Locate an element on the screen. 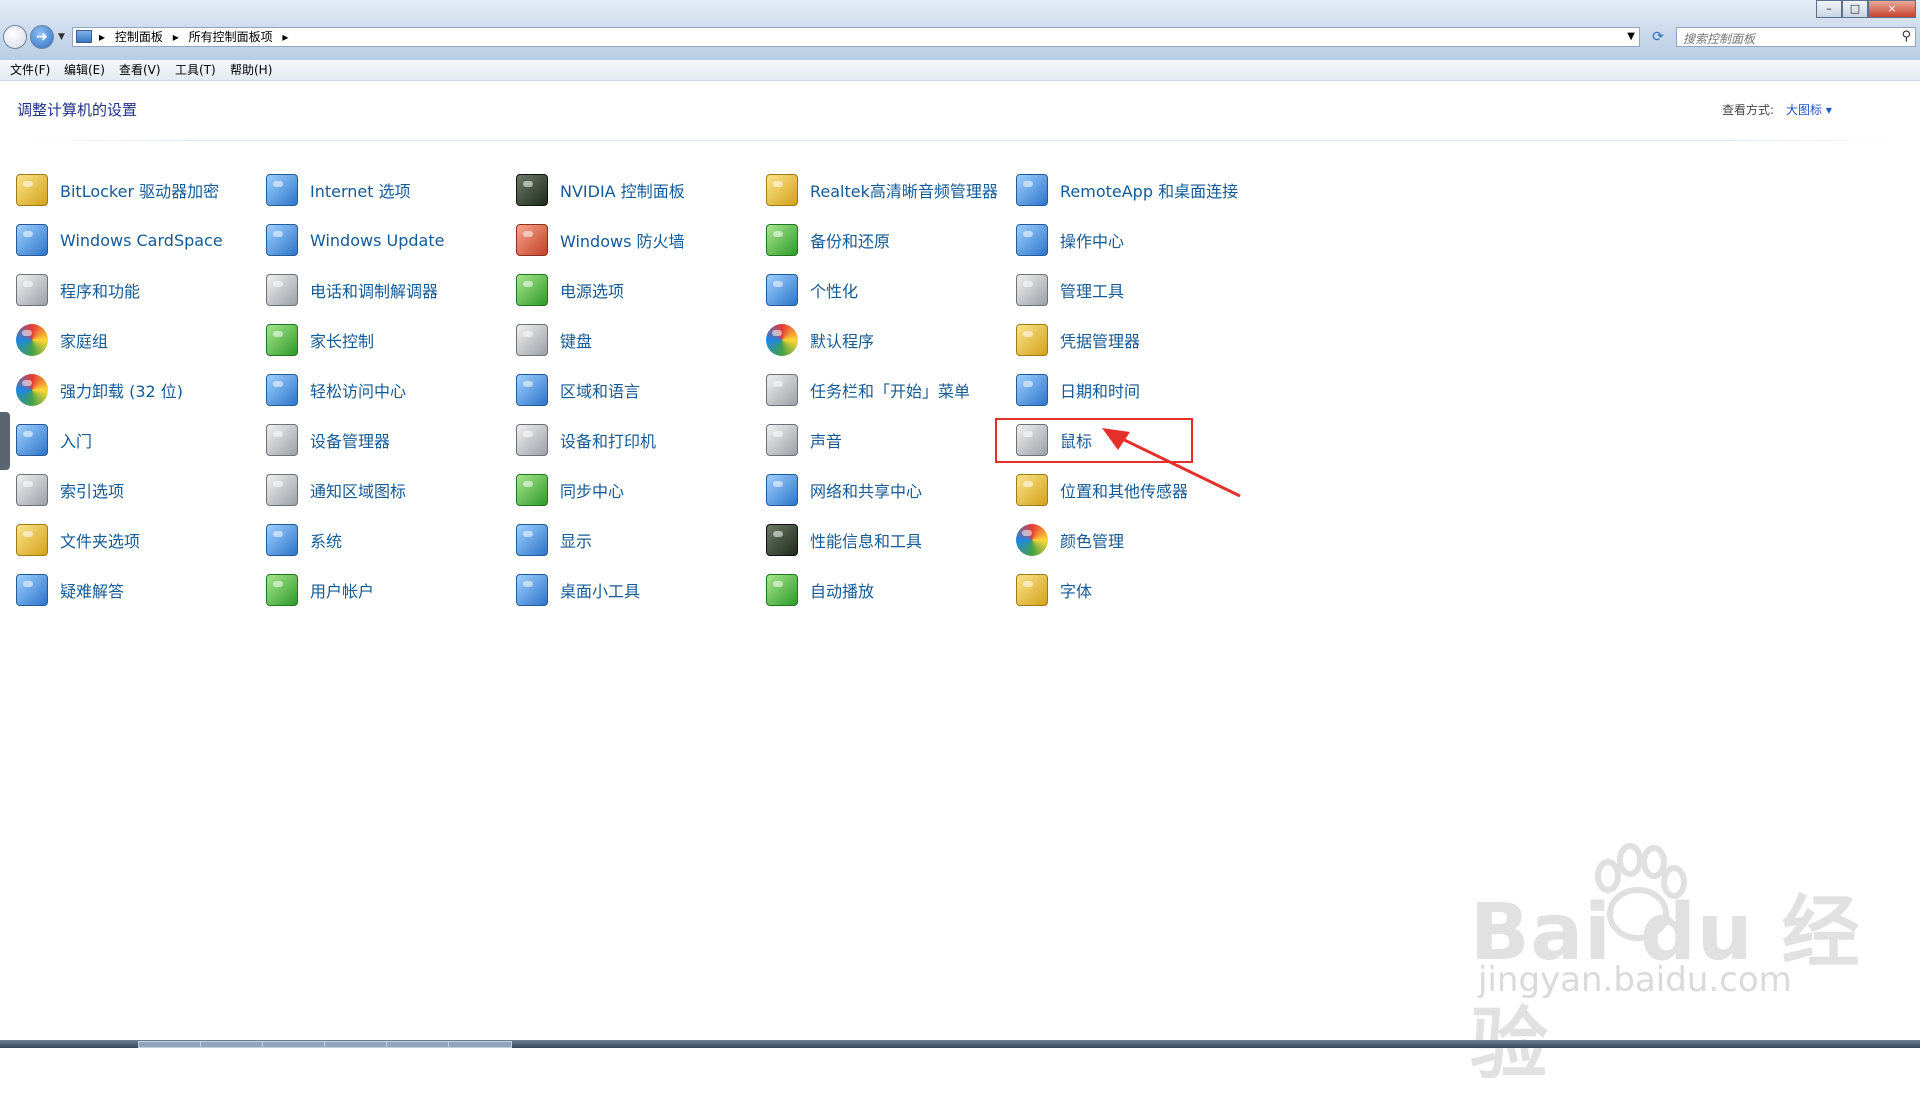 This screenshot has width=1920, height=1094. sound-icon is located at coordinates (782, 440).